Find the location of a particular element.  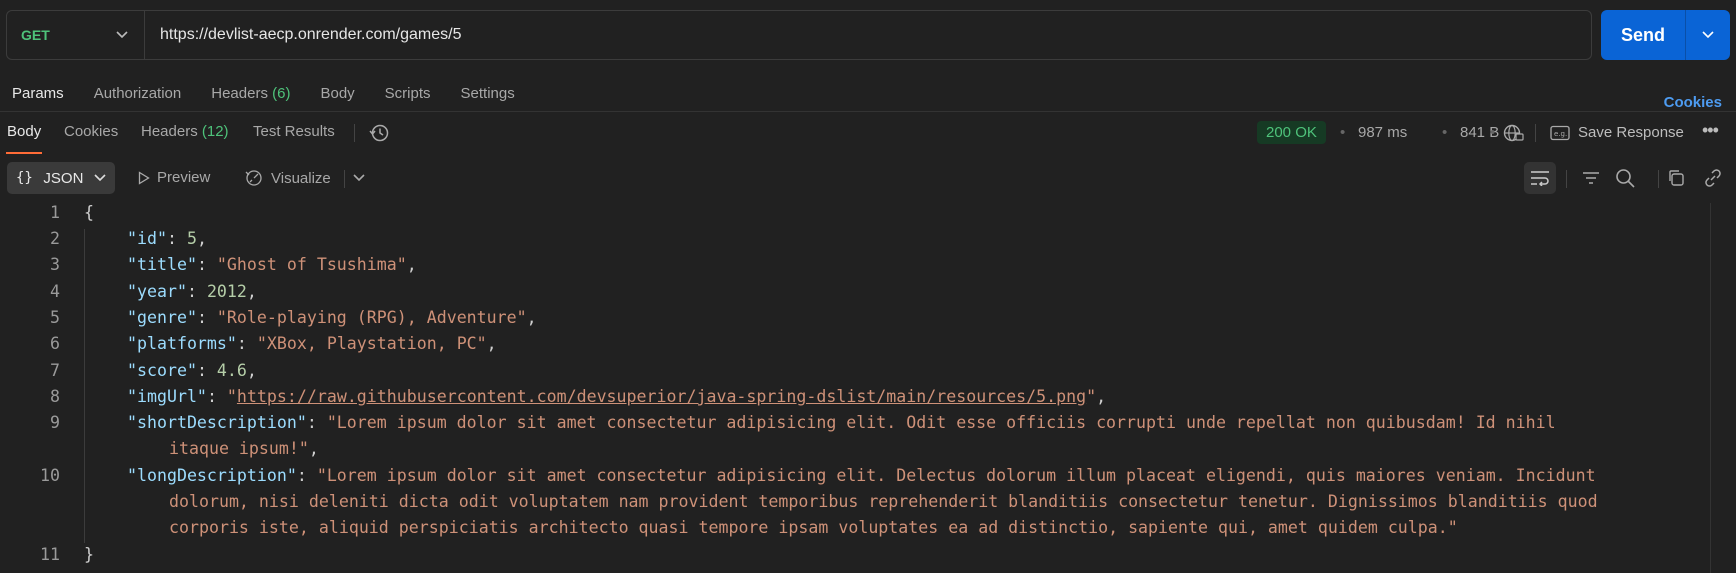

status-badge: 200 OK is located at coordinates (1291, 132).